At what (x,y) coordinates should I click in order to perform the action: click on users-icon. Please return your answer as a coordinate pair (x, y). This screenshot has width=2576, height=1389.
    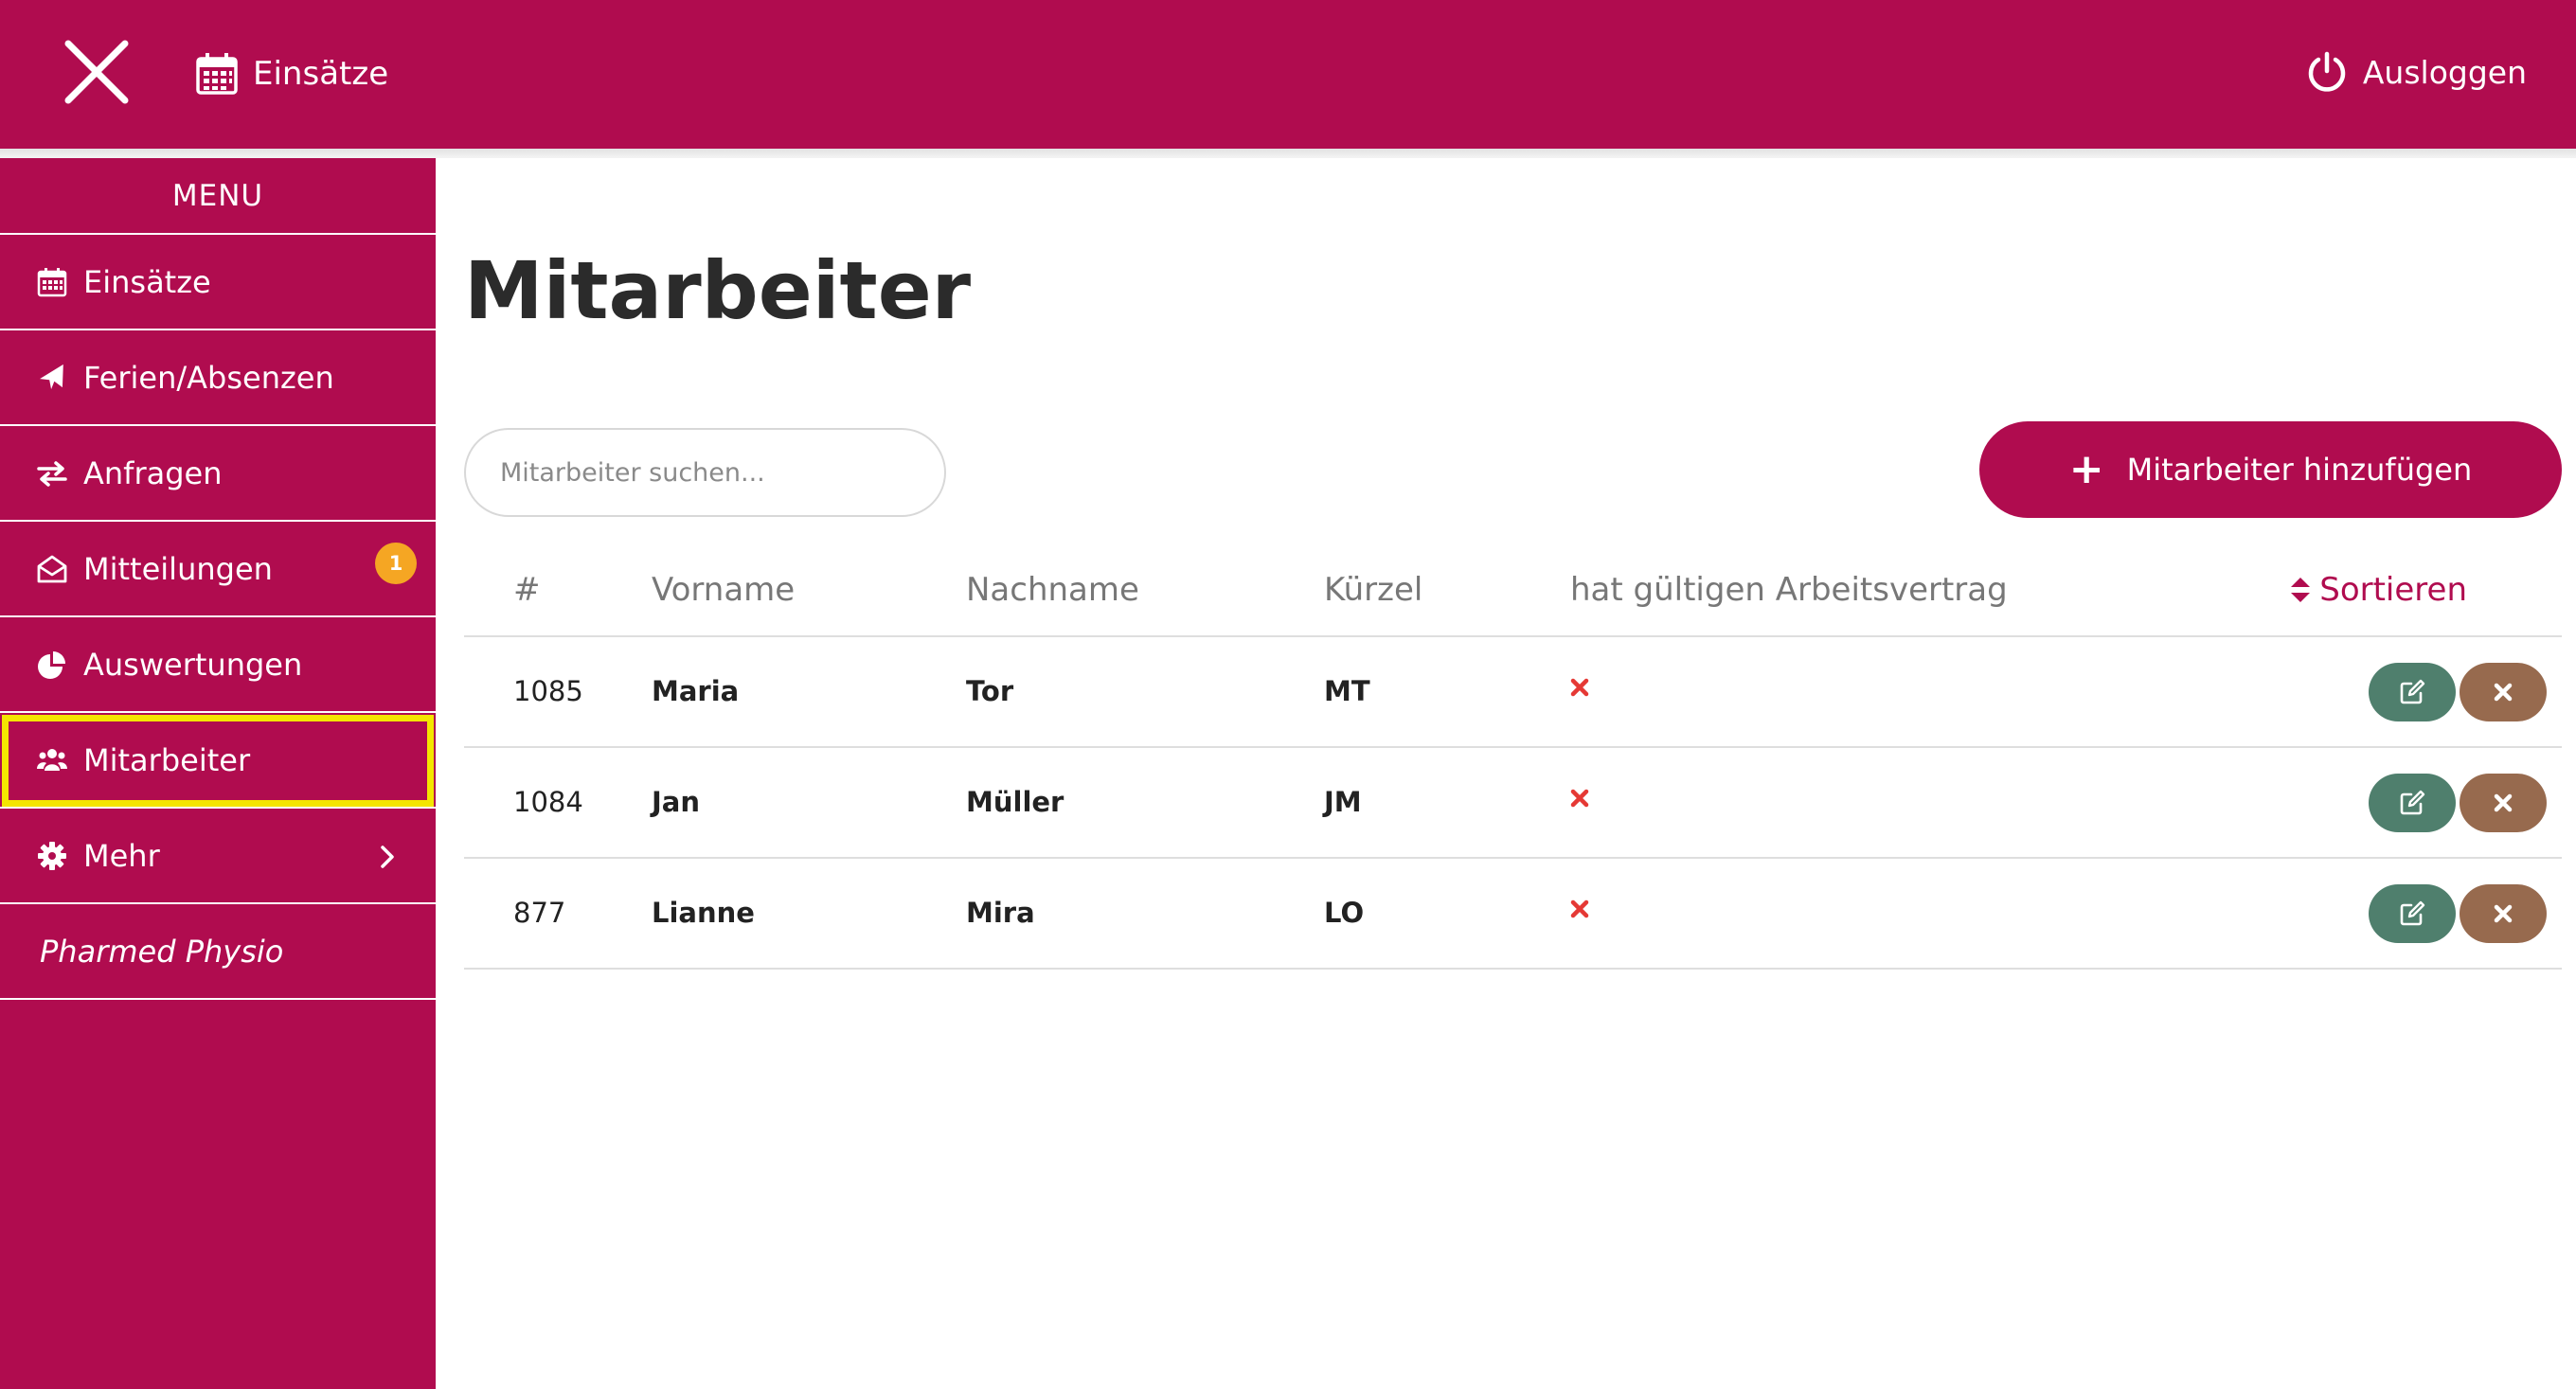
    Looking at the image, I should click on (52, 760).